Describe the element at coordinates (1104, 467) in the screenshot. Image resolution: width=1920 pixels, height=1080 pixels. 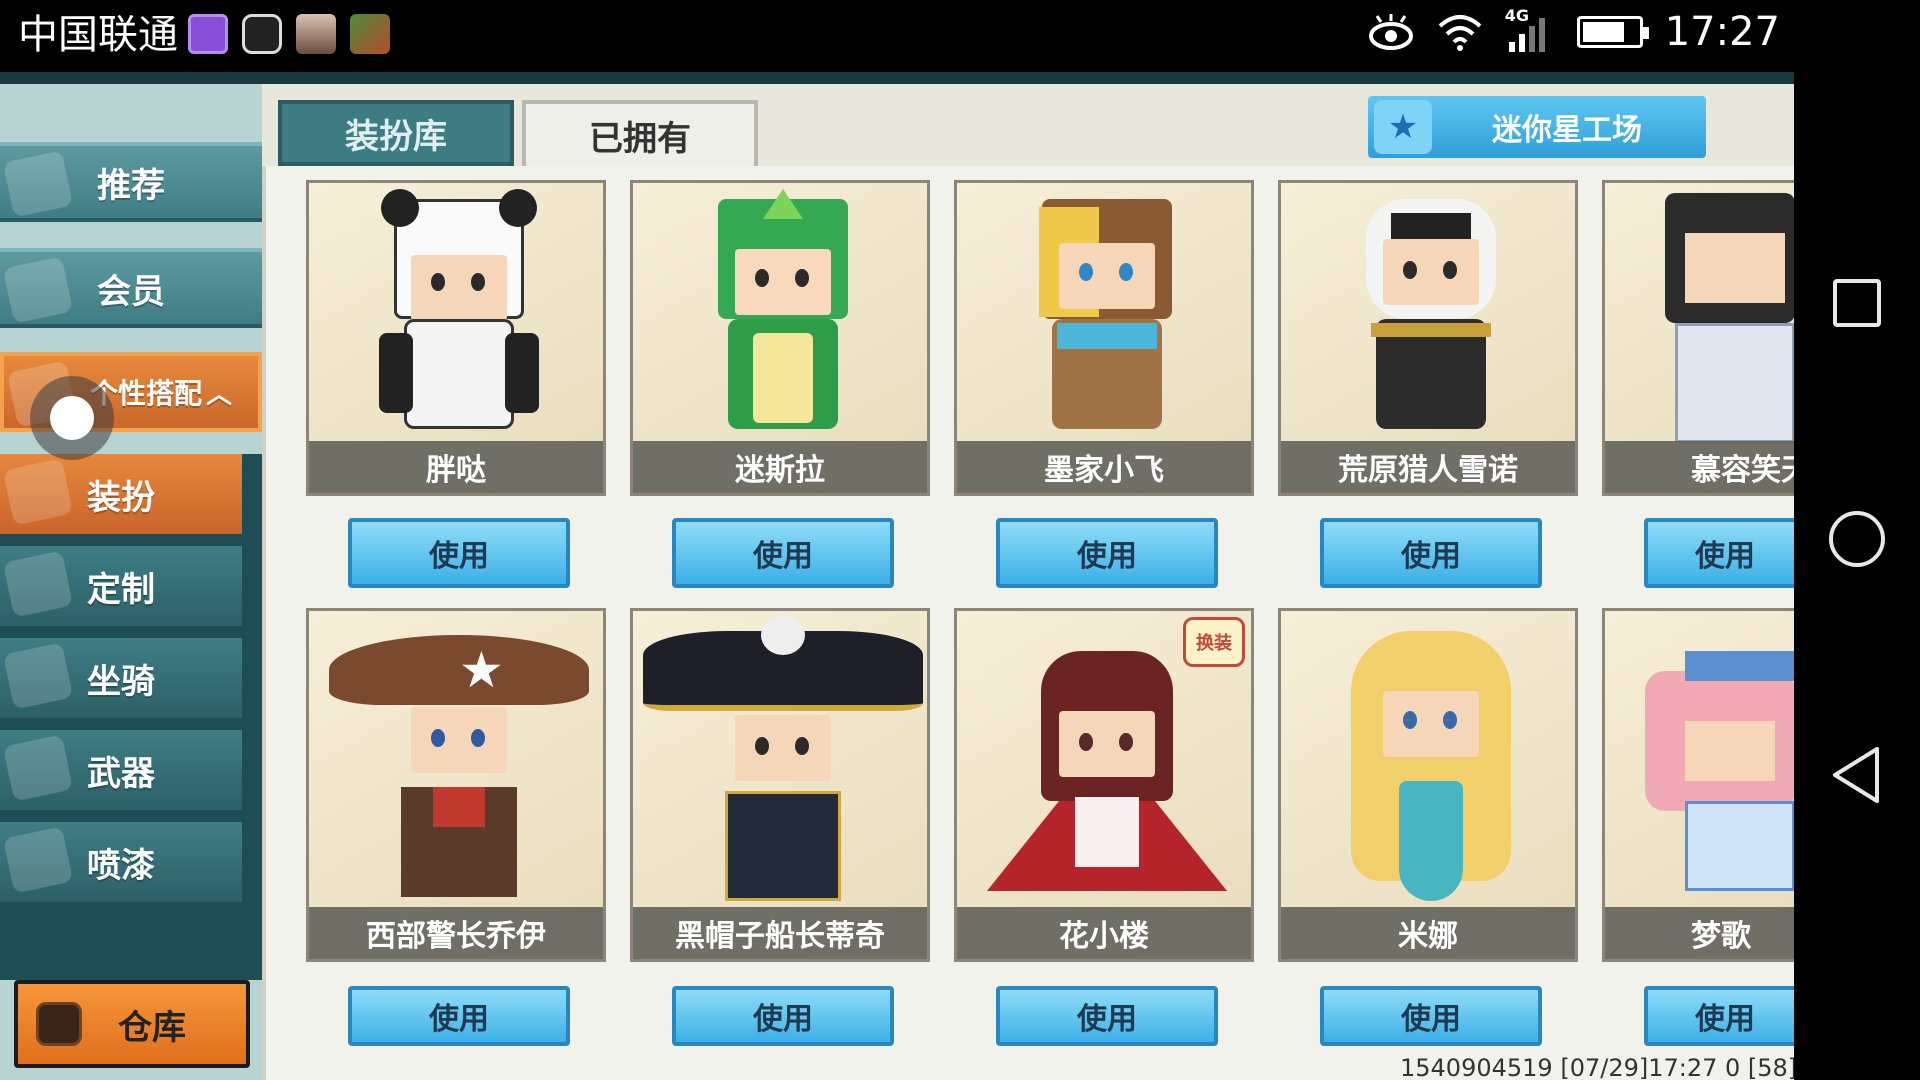
I see `skin-name: 墨家小飞` at that location.